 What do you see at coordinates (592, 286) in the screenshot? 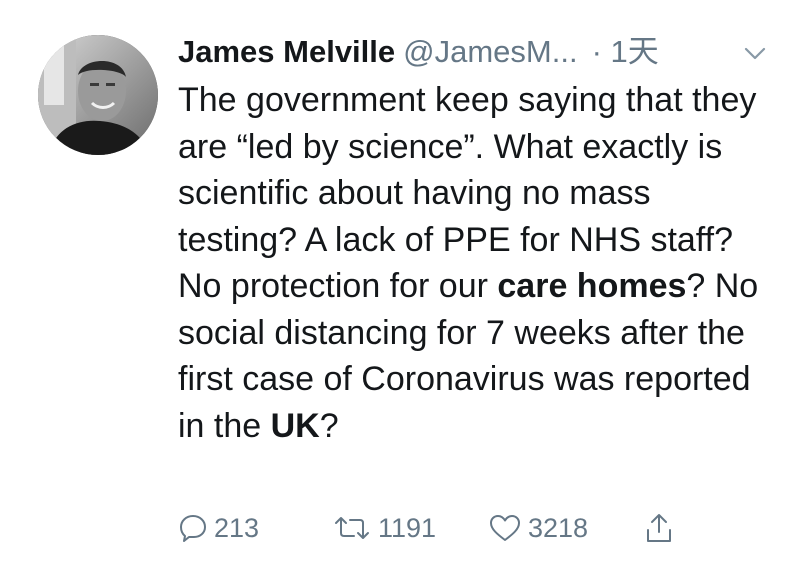
I see `tweet-text-bold: care homes` at bounding box center [592, 286].